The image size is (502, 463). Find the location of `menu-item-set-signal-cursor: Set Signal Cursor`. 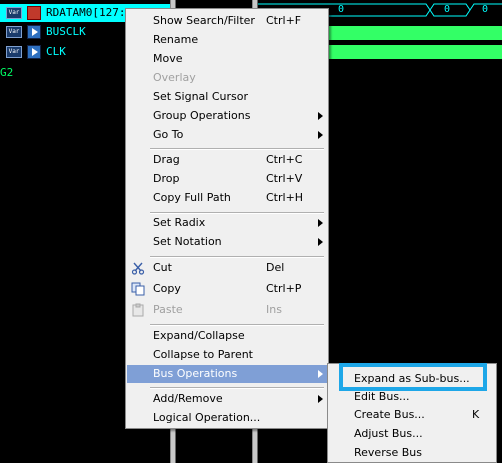

menu-item-set-signal-cursor: Set Signal Cursor is located at coordinates (227, 97).